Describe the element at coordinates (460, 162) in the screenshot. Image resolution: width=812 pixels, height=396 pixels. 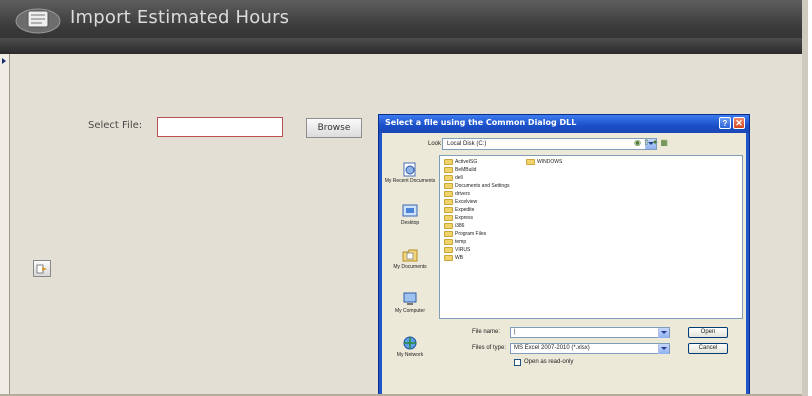
I see `list-item: ActiveISG` at that location.